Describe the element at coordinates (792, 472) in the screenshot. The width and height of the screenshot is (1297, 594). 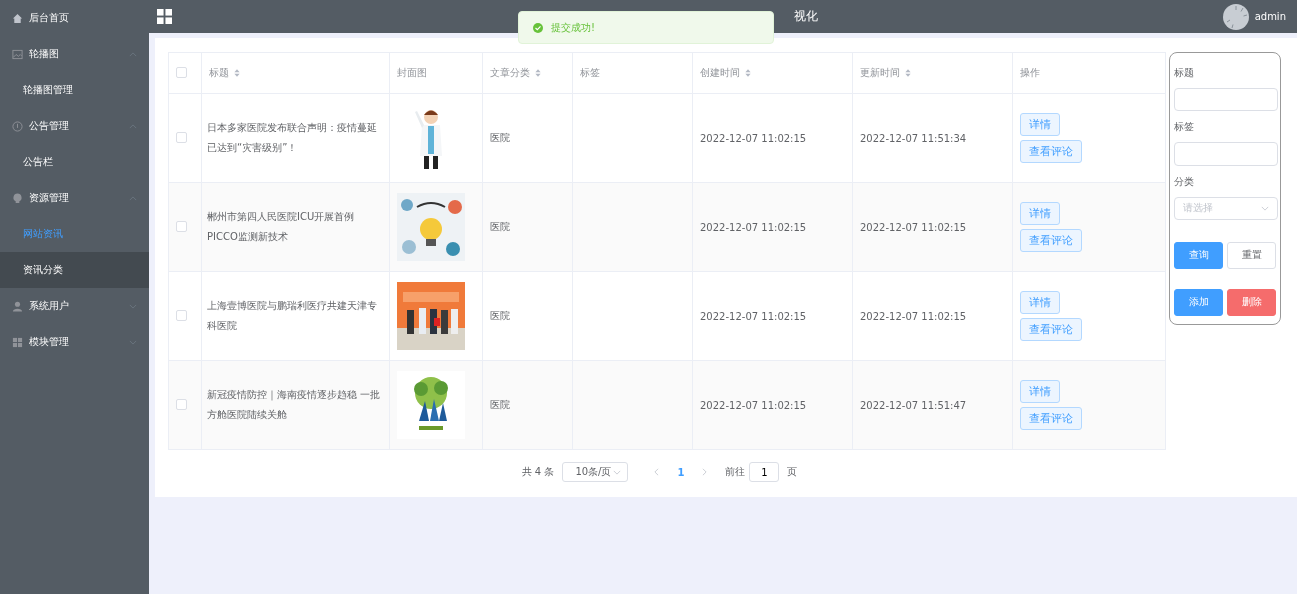
I see `page-suffix: 页` at that location.